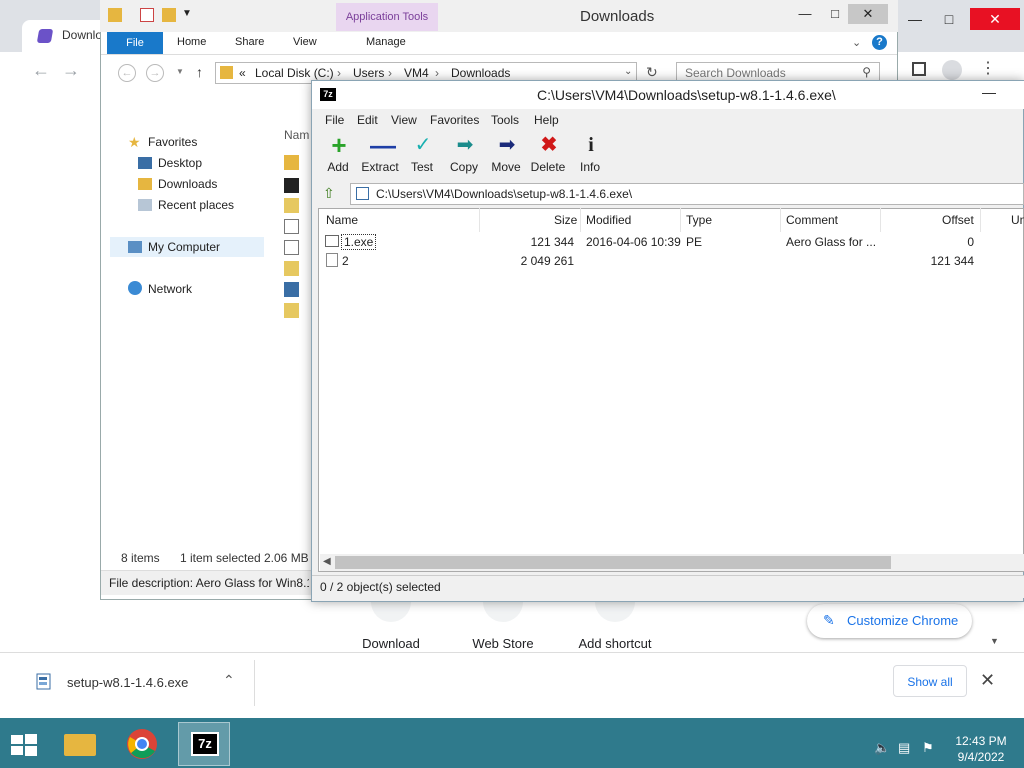  Describe the element at coordinates (155, 73) in the screenshot. I see `explorer-forward-icon: →` at that location.